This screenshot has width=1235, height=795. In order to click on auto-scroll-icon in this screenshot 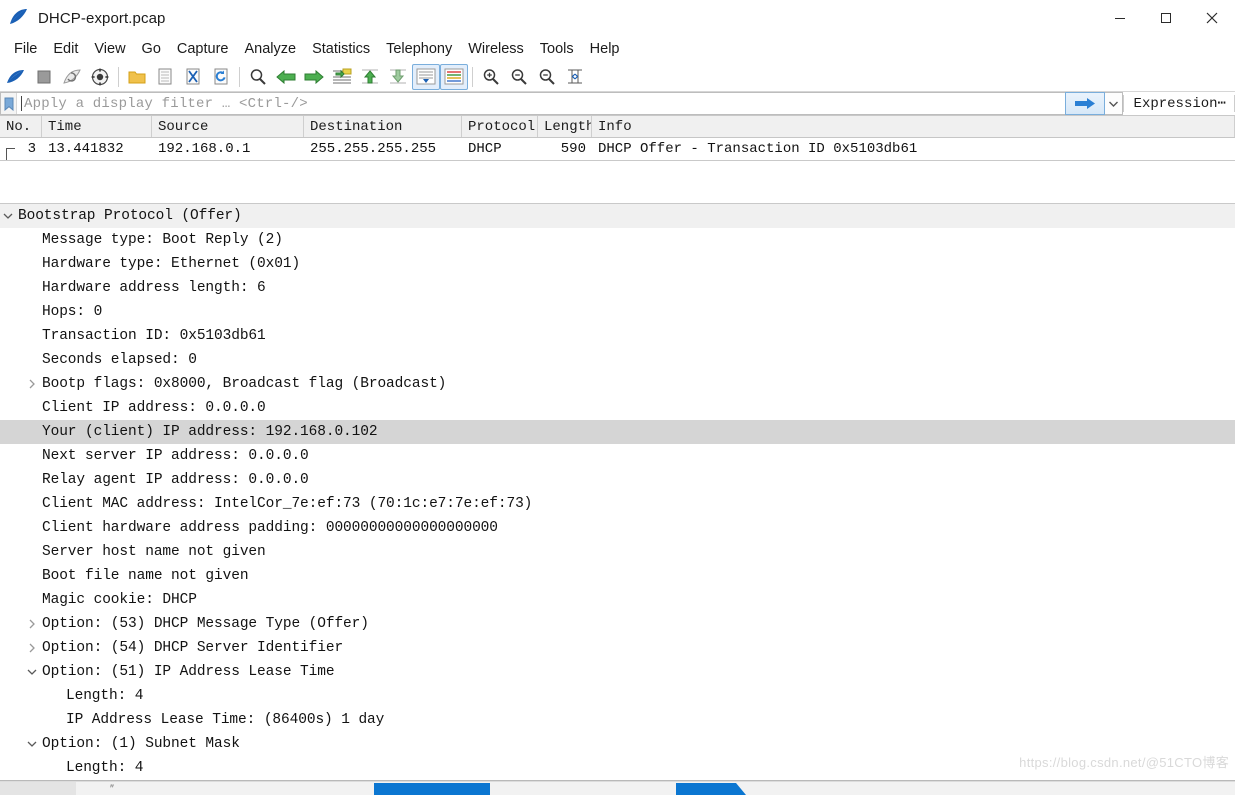, I will do `click(426, 76)`.